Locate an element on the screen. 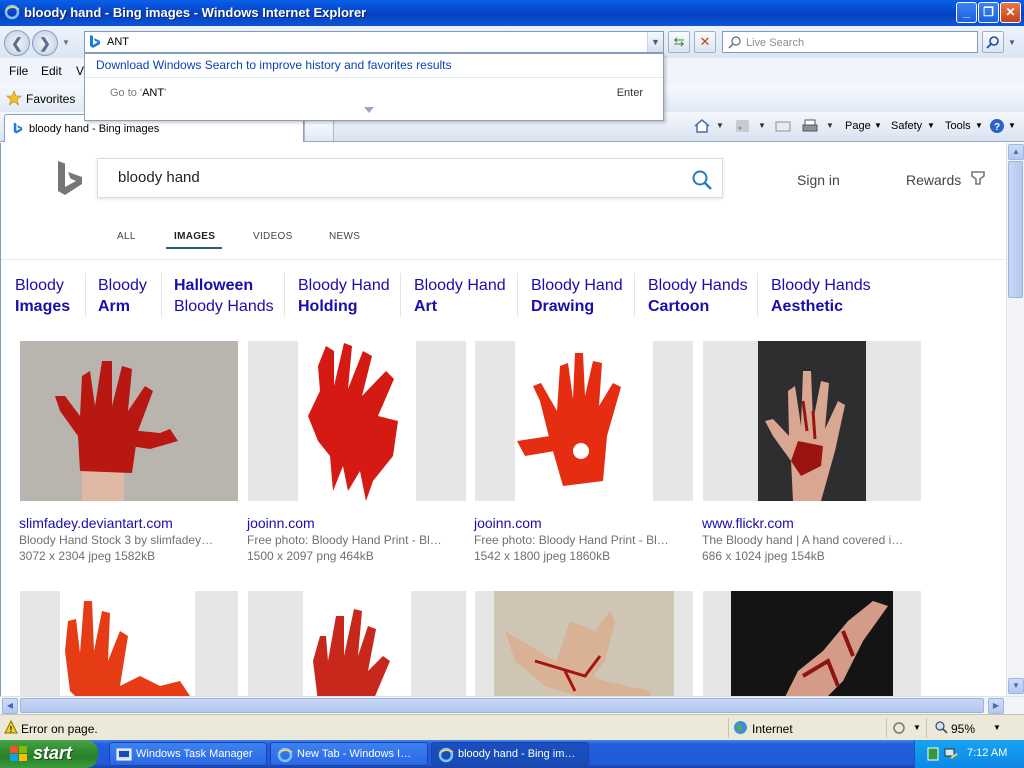 This screenshot has height=768, width=1024. read-mail-icon is located at coordinates (783, 126).